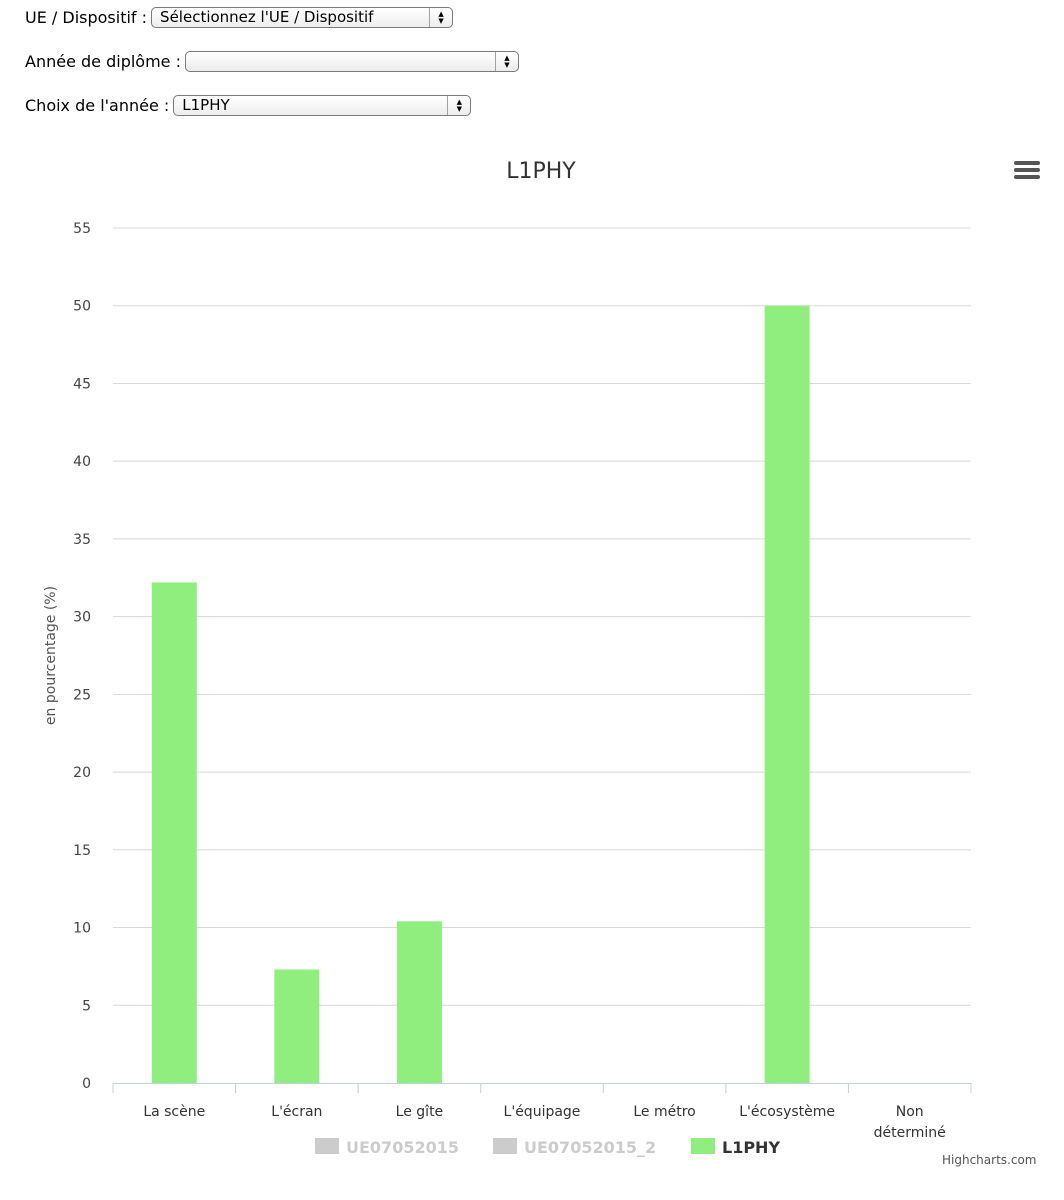 Image resolution: width=1064 pixels, height=1200 pixels. Describe the element at coordinates (82, 773) in the screenshot. I see `y-tick-label: 20` at that location.